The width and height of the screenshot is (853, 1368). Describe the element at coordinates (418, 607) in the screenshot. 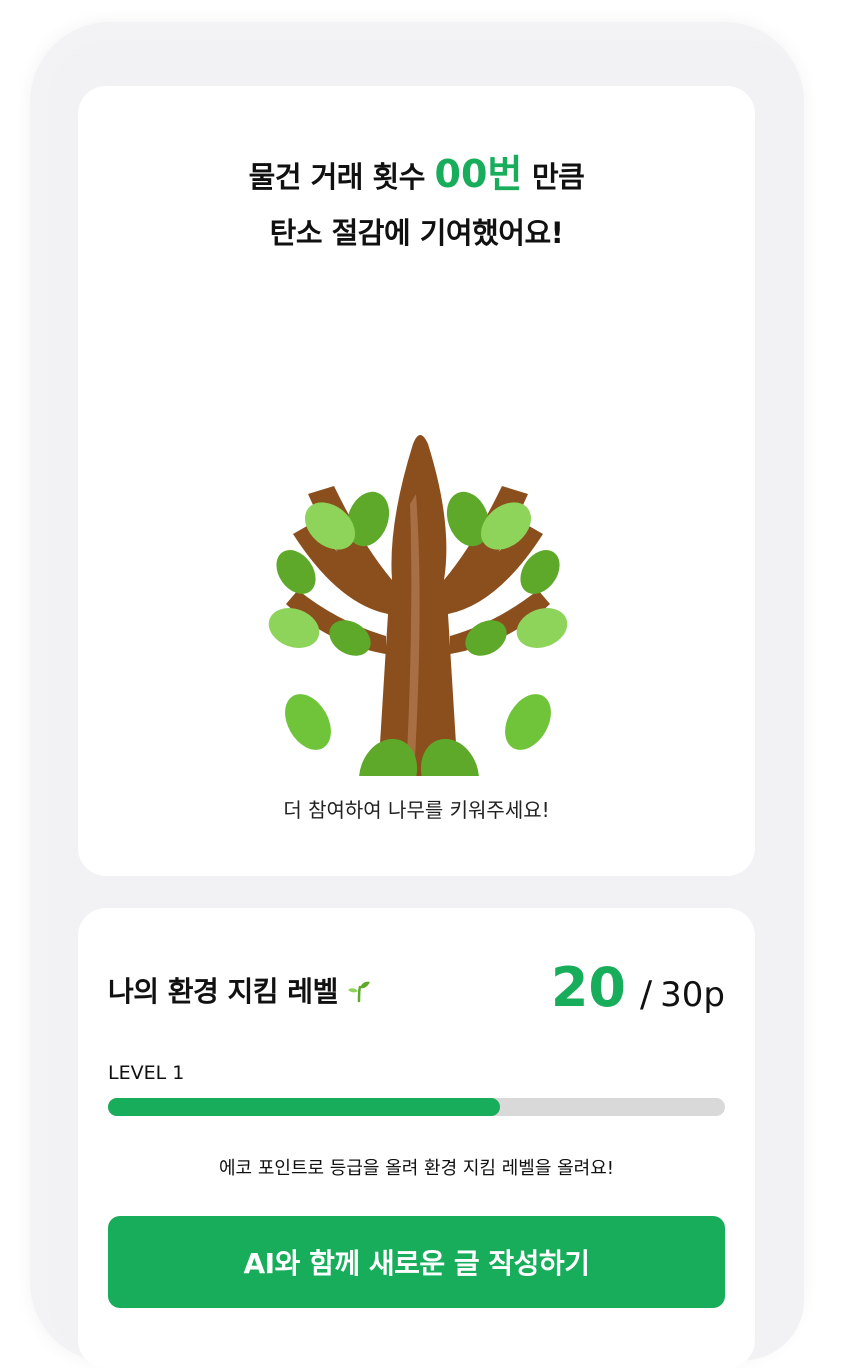

I see `tree-icon` at that location.